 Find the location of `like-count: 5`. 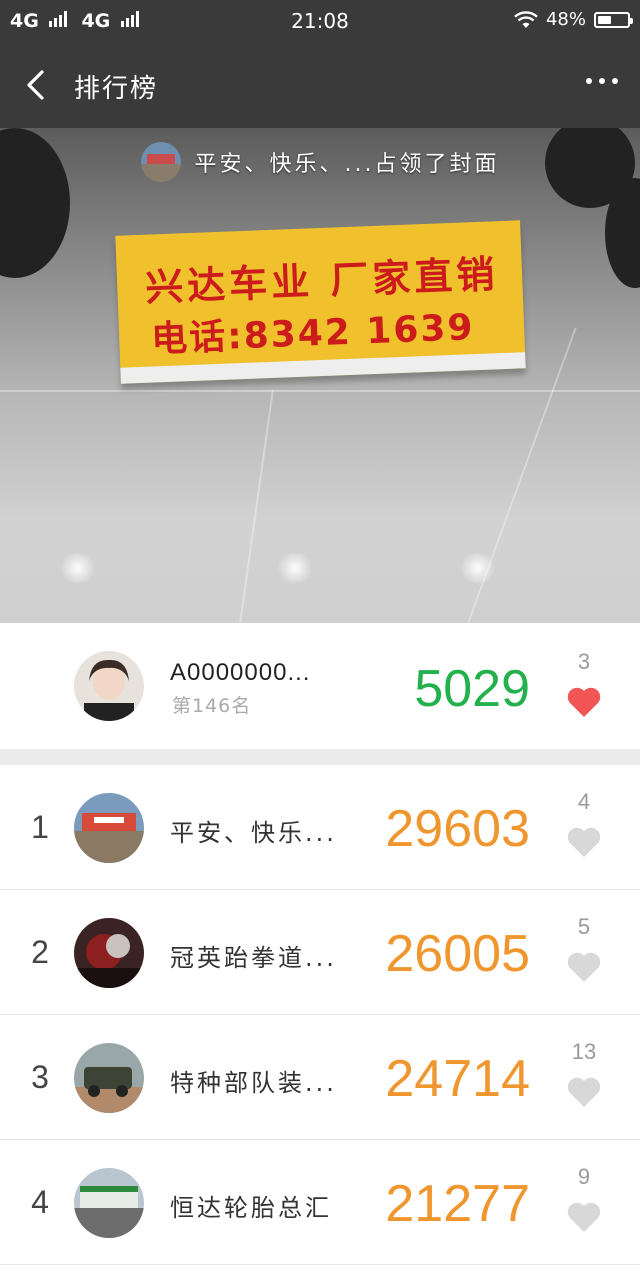

like-count: 5 is located at coordinates (584, 926).